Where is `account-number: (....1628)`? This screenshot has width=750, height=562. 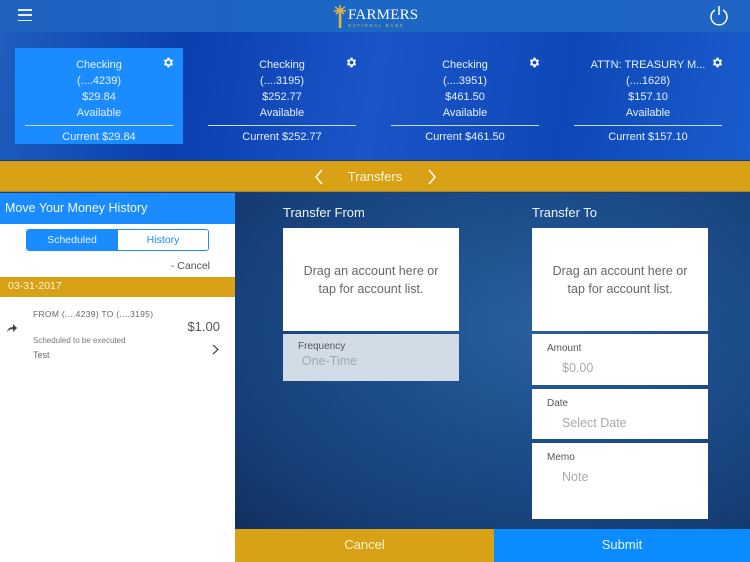
account-number: (....1628) is located at coordinates (648, 81).